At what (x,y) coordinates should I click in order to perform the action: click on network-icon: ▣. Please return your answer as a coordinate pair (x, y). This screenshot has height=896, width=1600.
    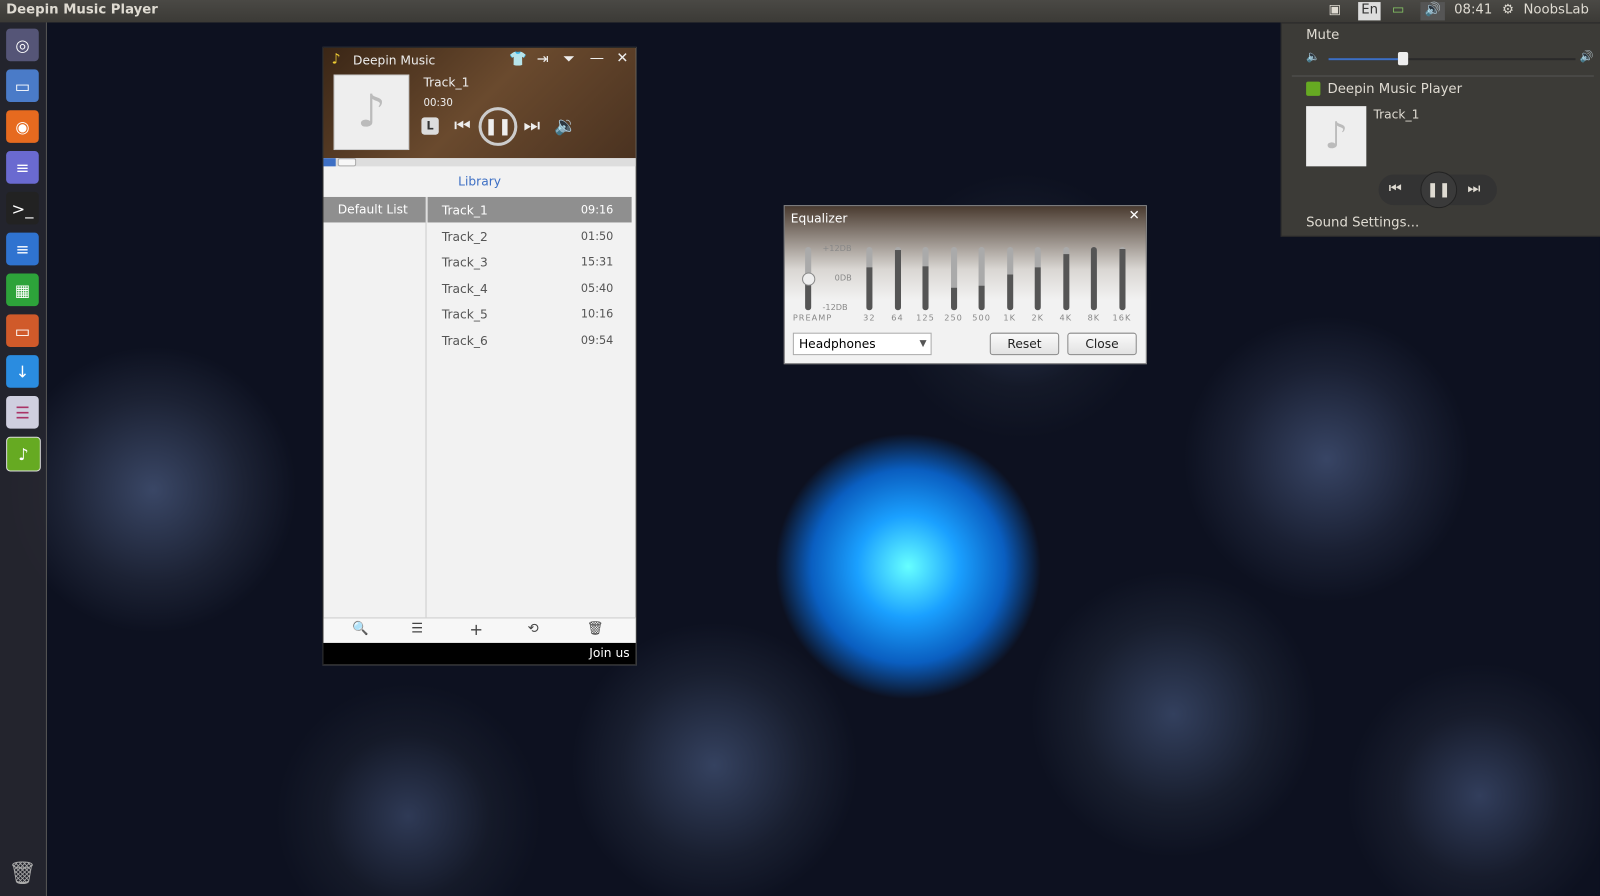
    Looking at the image, I should click on (1335, 11).